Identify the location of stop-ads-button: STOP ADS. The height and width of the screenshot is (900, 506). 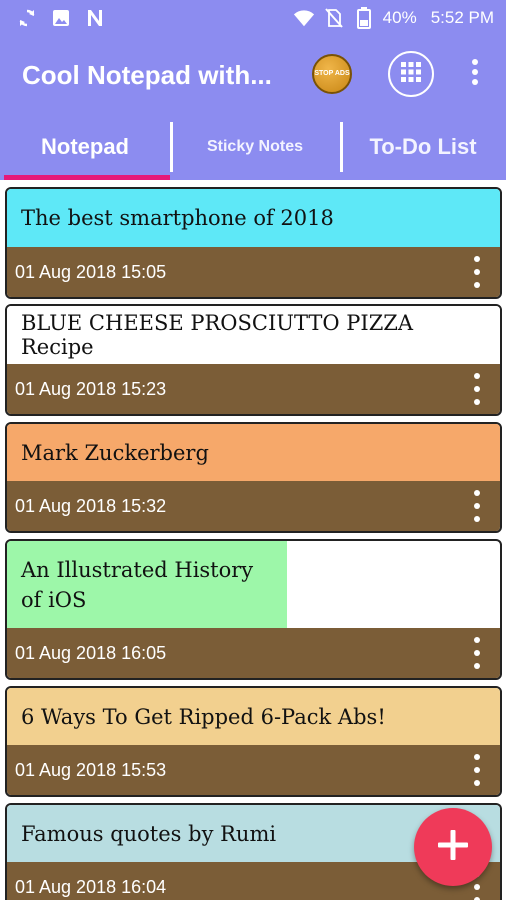
(332, 74).